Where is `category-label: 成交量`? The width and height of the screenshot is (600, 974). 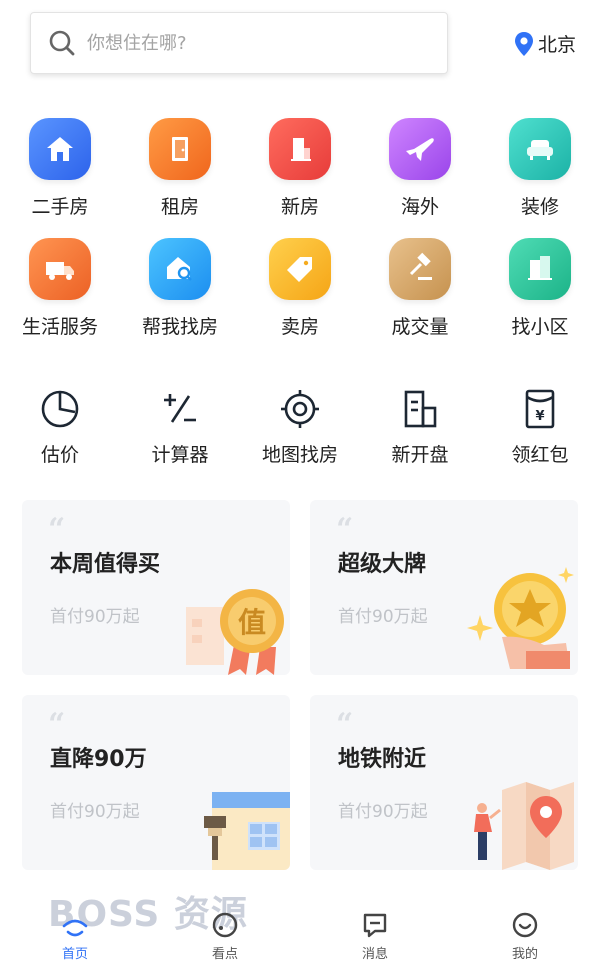 category-label: 成交量 is located at coordinates (420, 327).